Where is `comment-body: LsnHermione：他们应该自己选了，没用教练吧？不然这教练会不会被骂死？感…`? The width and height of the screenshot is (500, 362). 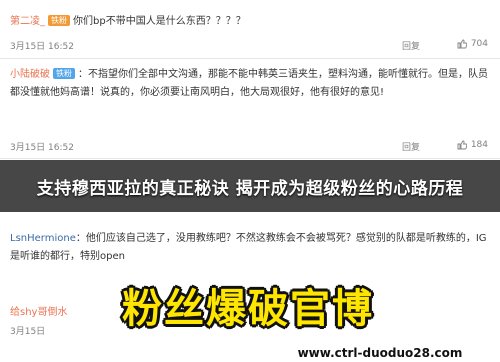
comment-body: LsnHermione：他们应该自己选了，没用教练吧？不然这教练会不会被骂死？感… is located at coordinates (248, 247).